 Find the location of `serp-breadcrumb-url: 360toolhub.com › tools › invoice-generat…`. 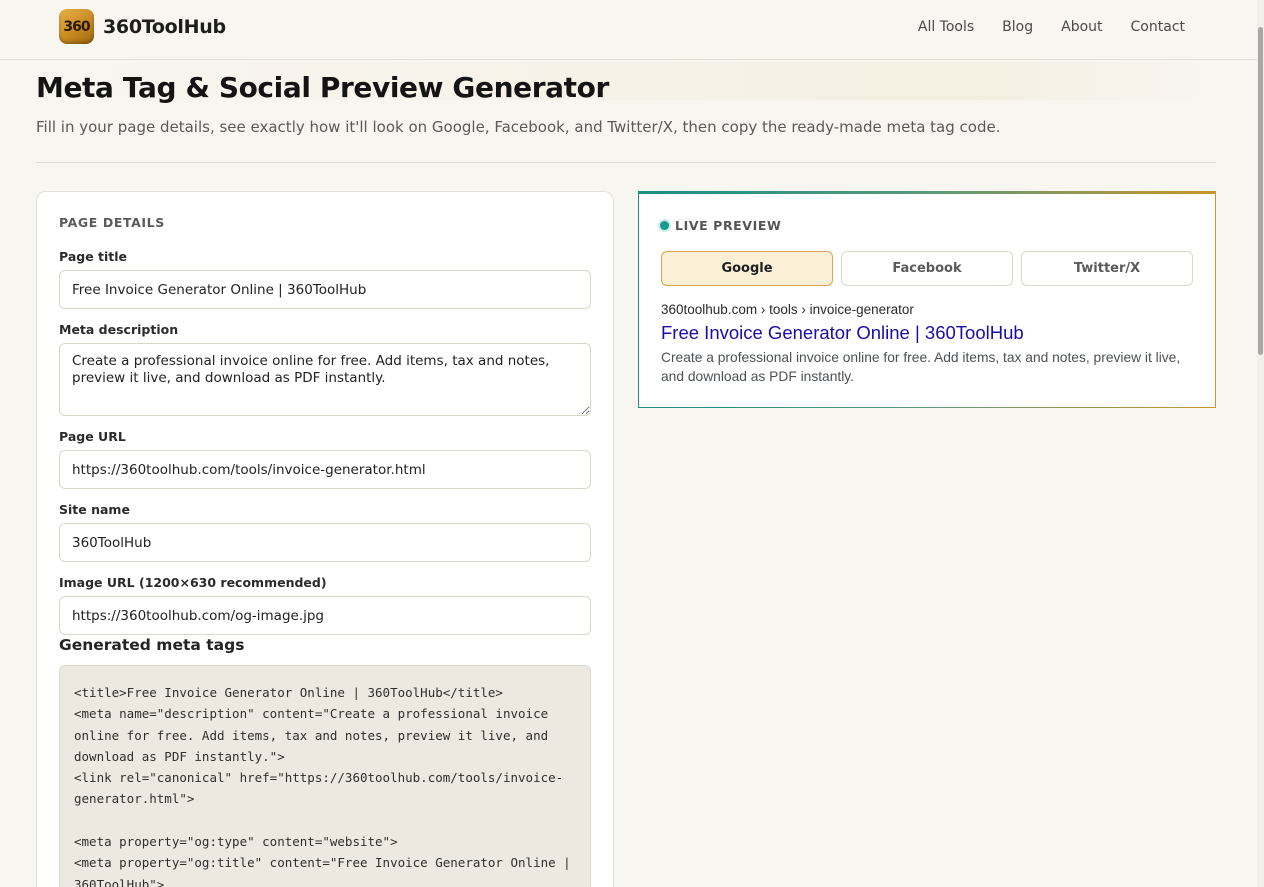

serp-breadcrumb-url: 360toolhub.com › tools › invoice-generat… is located at coordinates (787, 309).